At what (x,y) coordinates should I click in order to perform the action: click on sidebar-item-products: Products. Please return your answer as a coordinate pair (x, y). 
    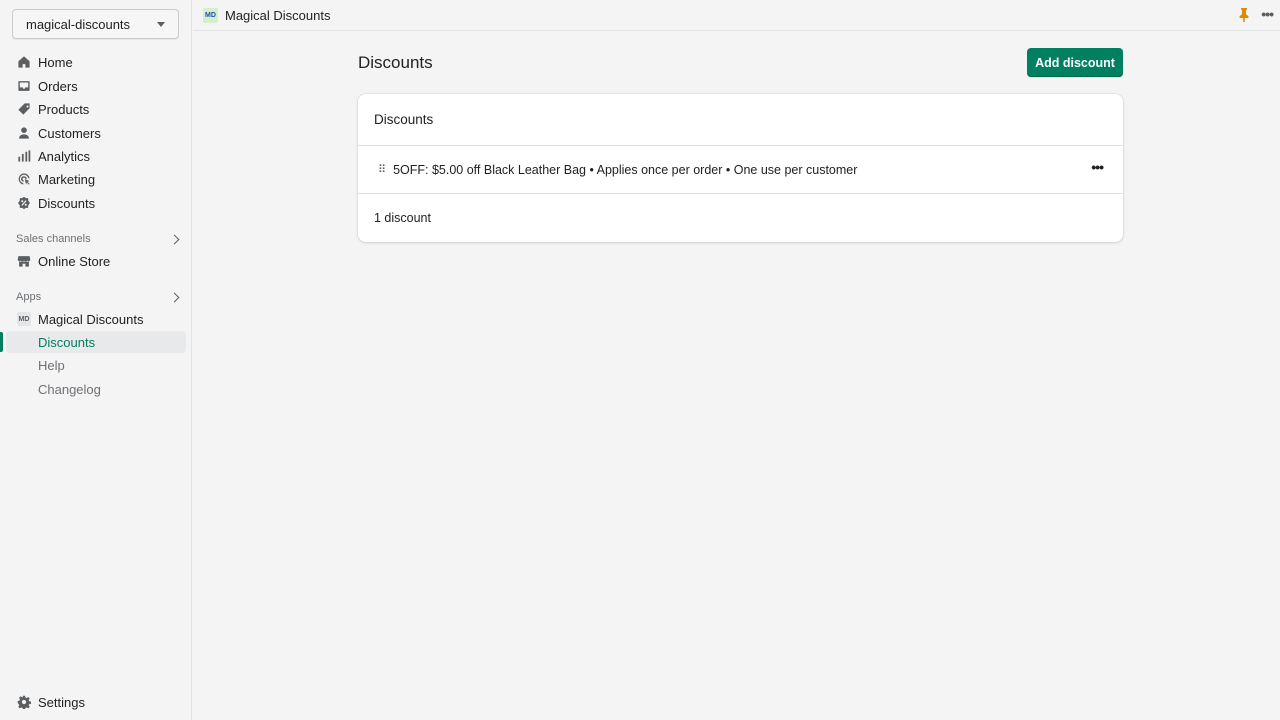
    Looking at the image, I should click on (93, 109).